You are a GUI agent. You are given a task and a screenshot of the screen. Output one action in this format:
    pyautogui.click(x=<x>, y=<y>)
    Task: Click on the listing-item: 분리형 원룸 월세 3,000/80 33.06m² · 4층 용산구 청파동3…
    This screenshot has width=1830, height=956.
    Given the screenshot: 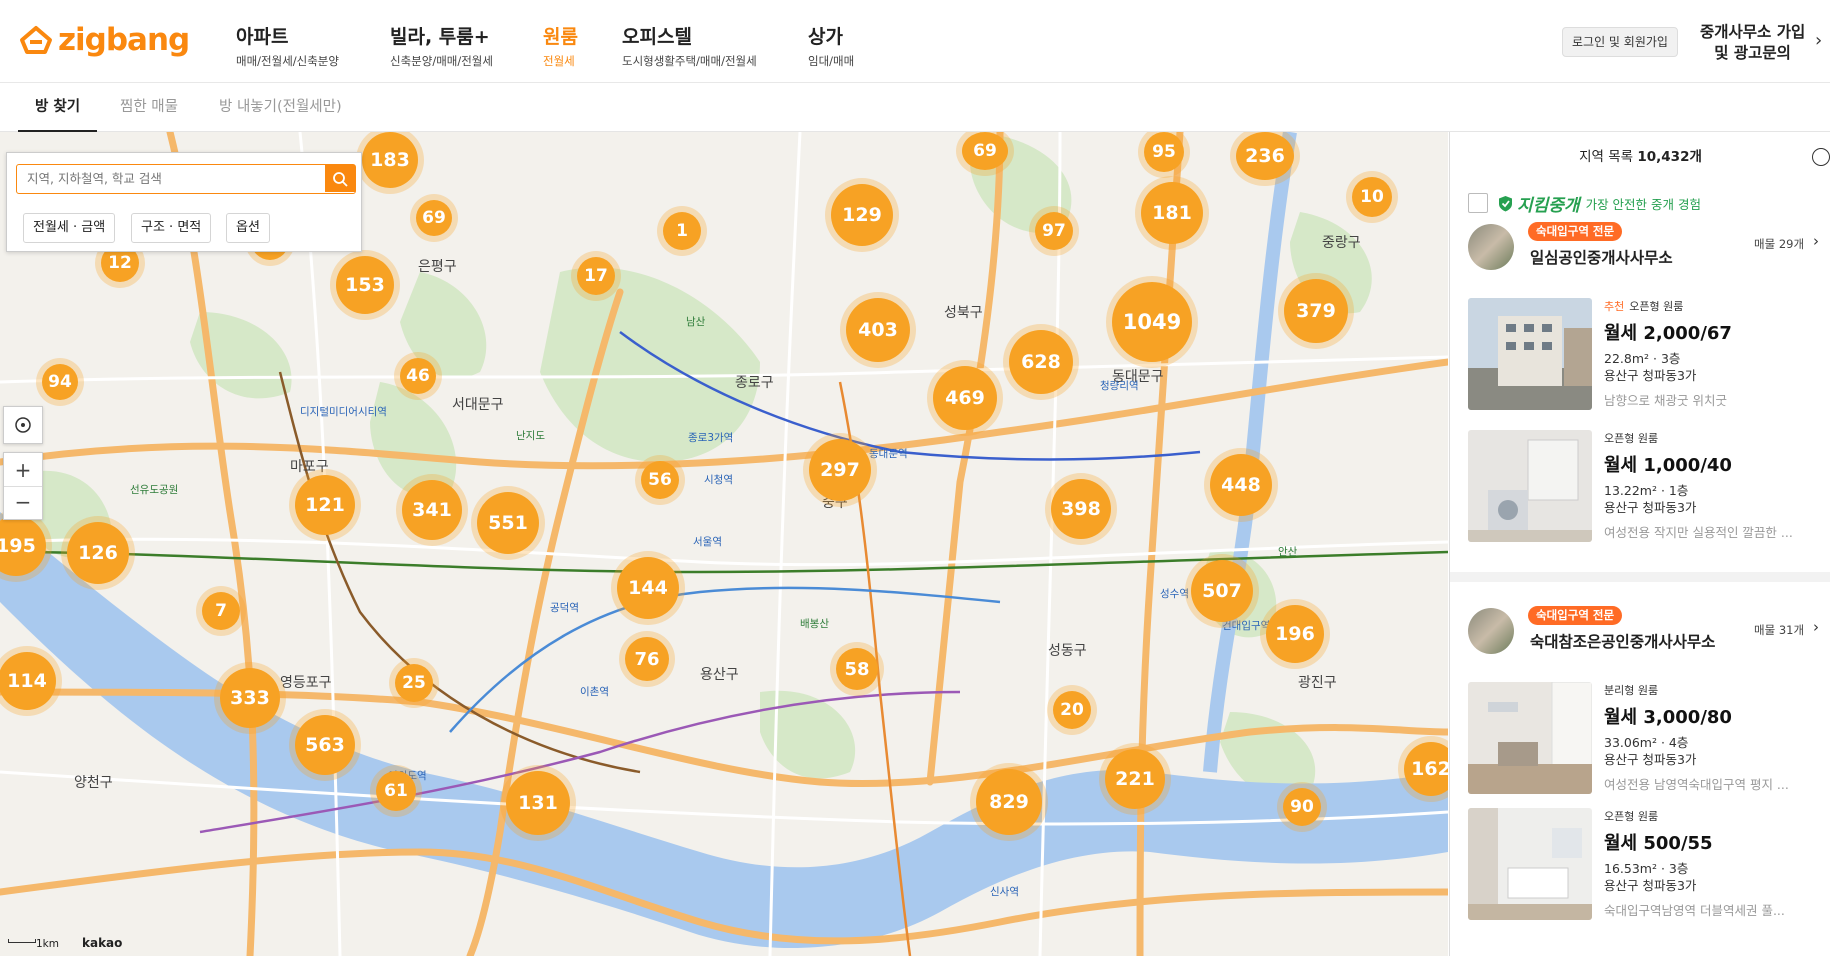 What is the action you would take?
    pyautogui.click(x=1640, y=738)
    